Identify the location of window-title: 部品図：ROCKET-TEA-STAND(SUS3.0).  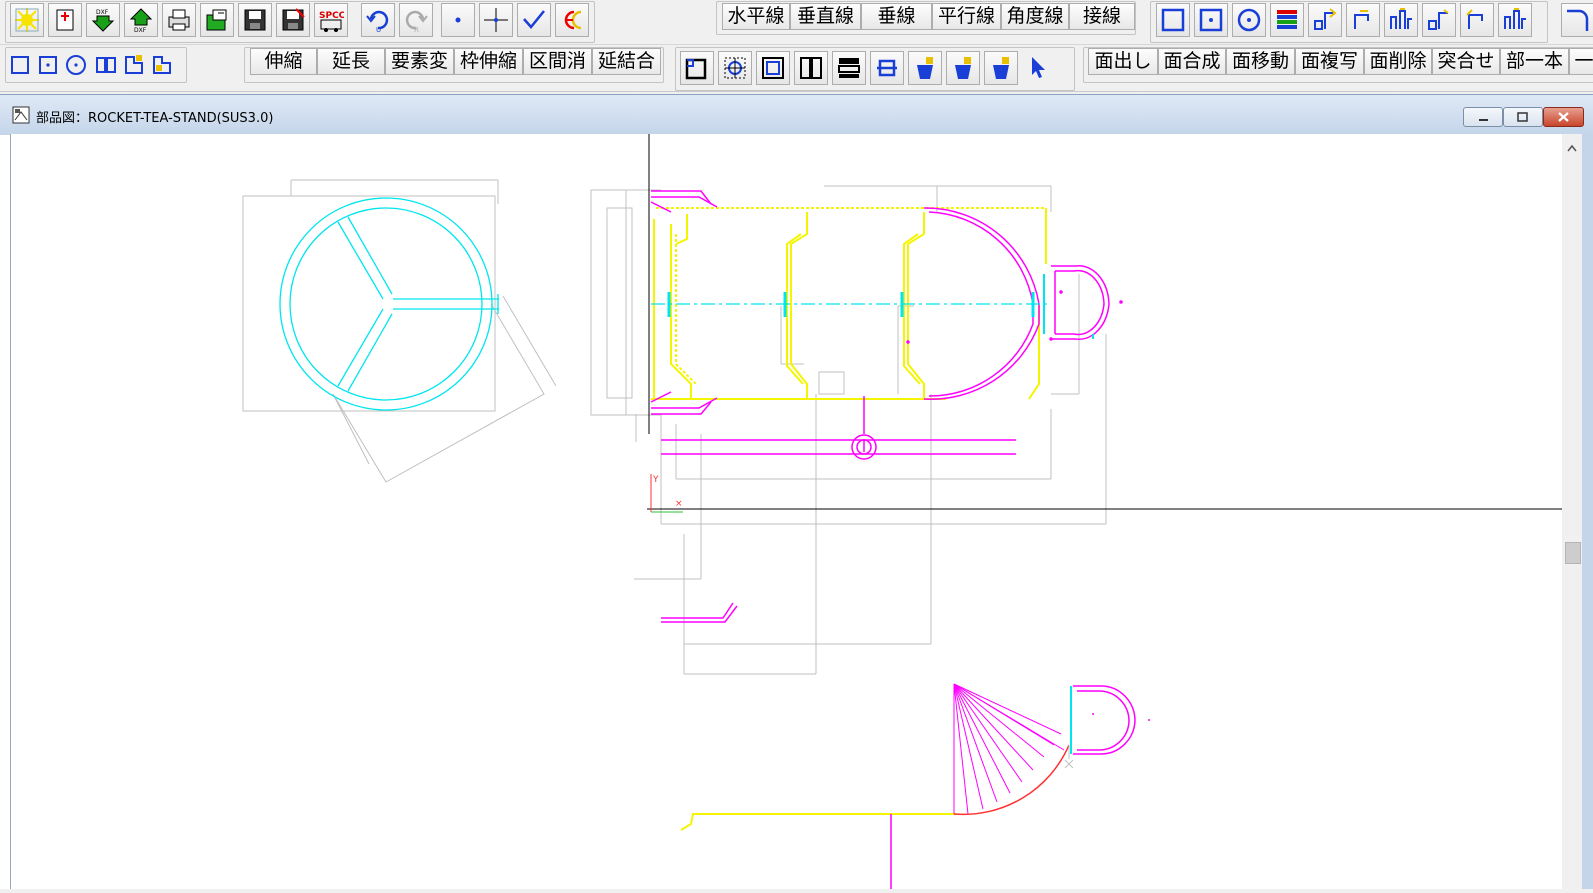
(155, 118).